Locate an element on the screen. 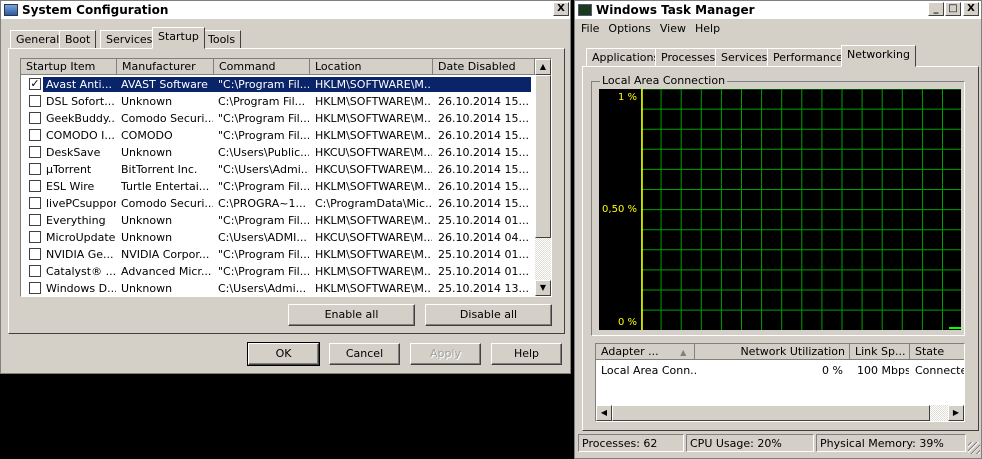 This screenshot has height=459, width=982. menu-bar: File Options View Help is located at coordinates (655, 28).